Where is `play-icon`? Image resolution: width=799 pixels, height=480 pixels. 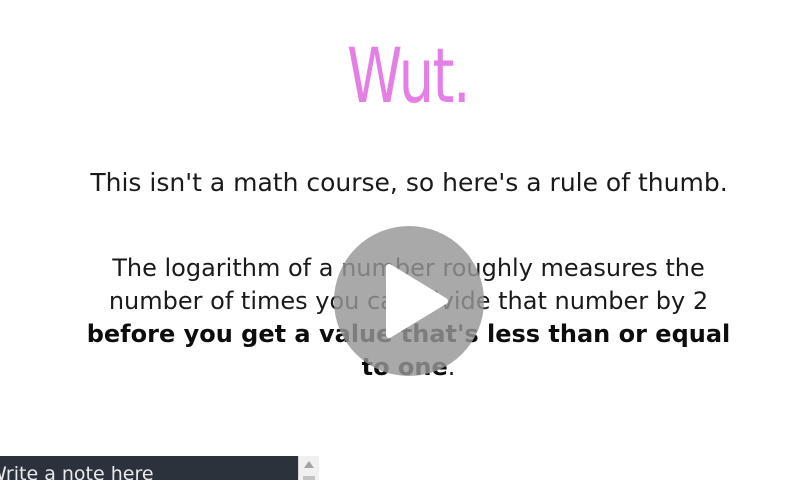 play-icon is located at coordinates (417, 301).